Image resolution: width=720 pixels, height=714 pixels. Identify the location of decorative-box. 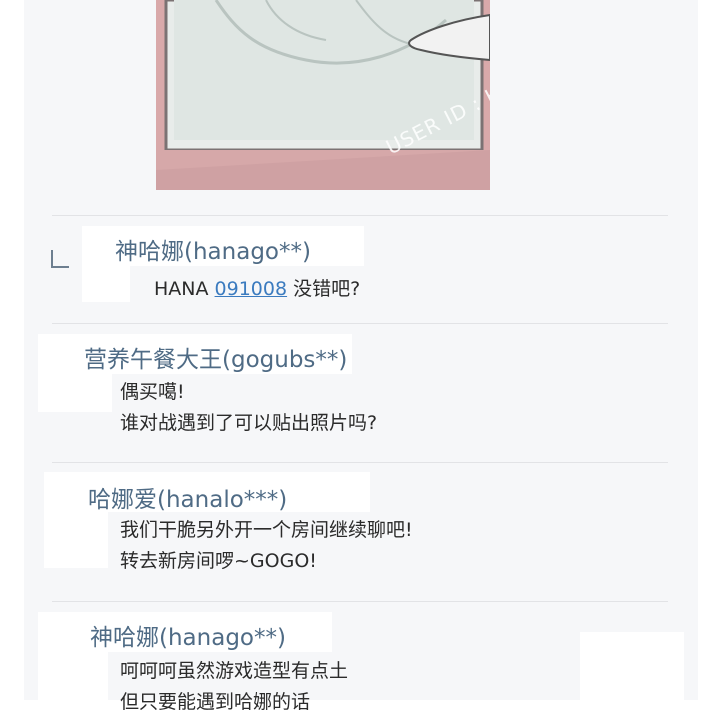
(632, 666).